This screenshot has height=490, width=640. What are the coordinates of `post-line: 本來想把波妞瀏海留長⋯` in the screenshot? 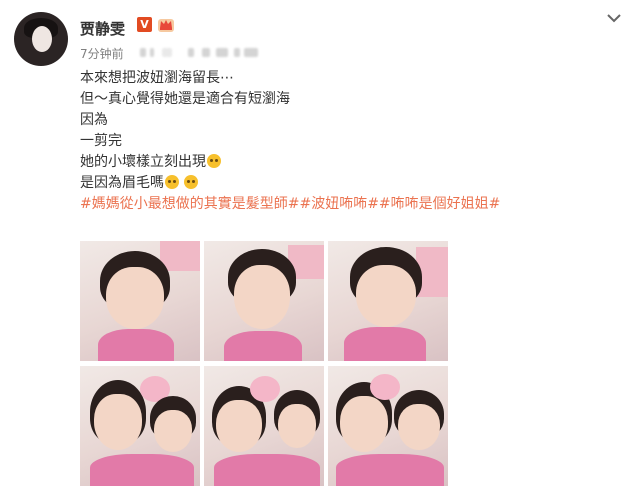 It's located at (157, 78).